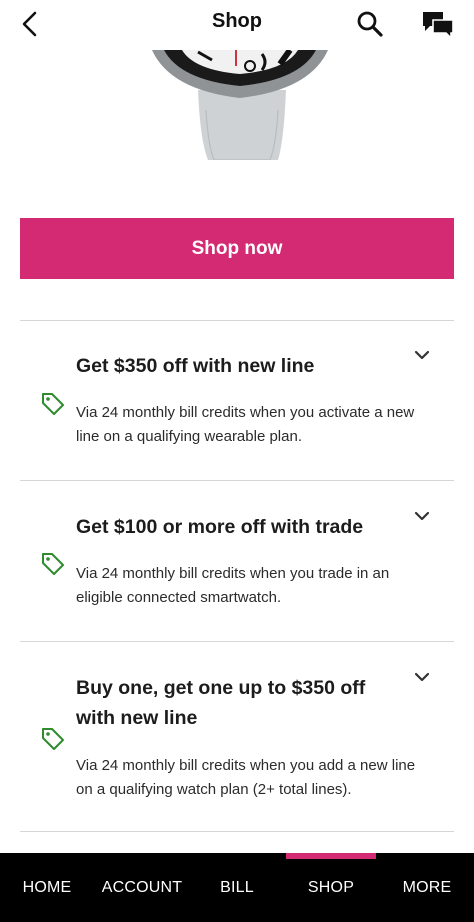 The image size is (474, 922). What do you see at coordinates (240, 105) in the screenshot?
I see `smartwatch-image` at bounding box center [240, 105].